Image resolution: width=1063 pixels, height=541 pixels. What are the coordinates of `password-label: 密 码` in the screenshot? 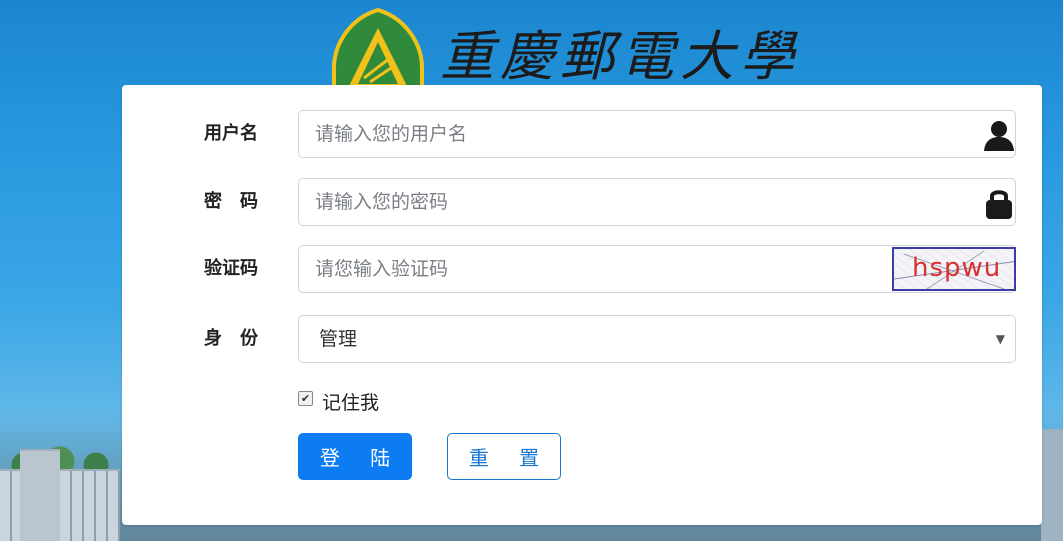 It's located at (231, 201).